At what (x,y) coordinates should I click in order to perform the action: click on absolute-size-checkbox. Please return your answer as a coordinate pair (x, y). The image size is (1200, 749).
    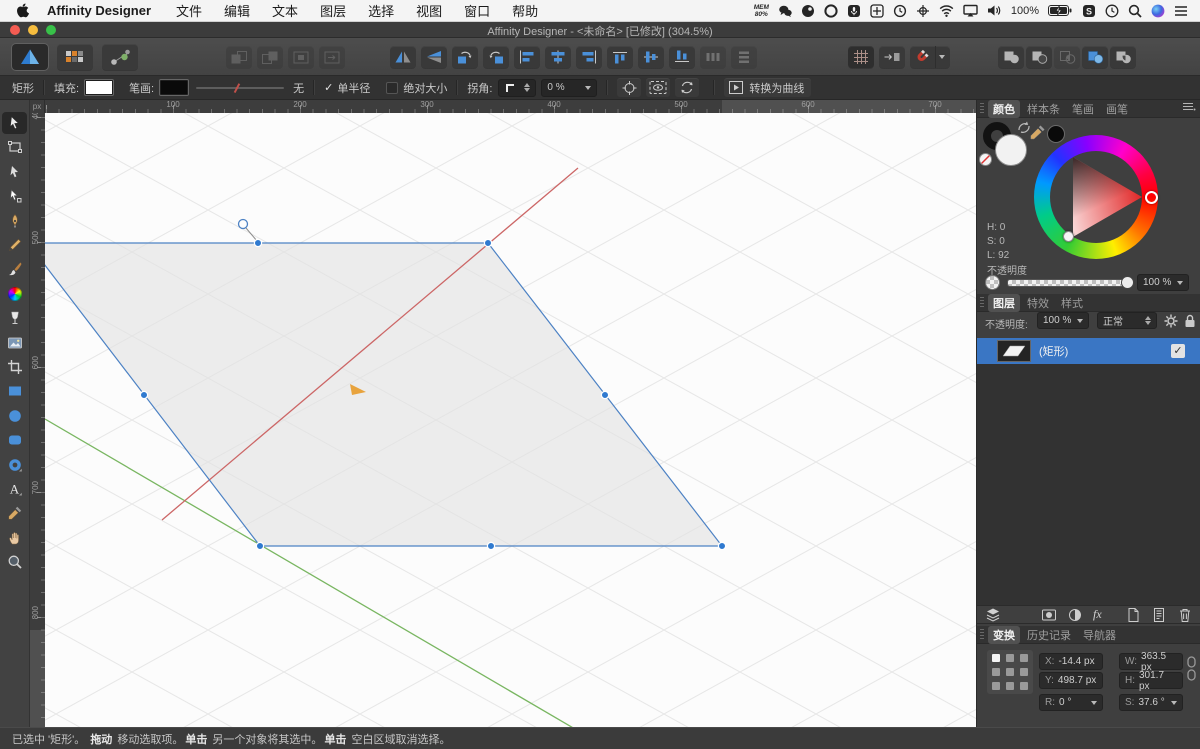
    Looking at the image, I should click on (392, 87).